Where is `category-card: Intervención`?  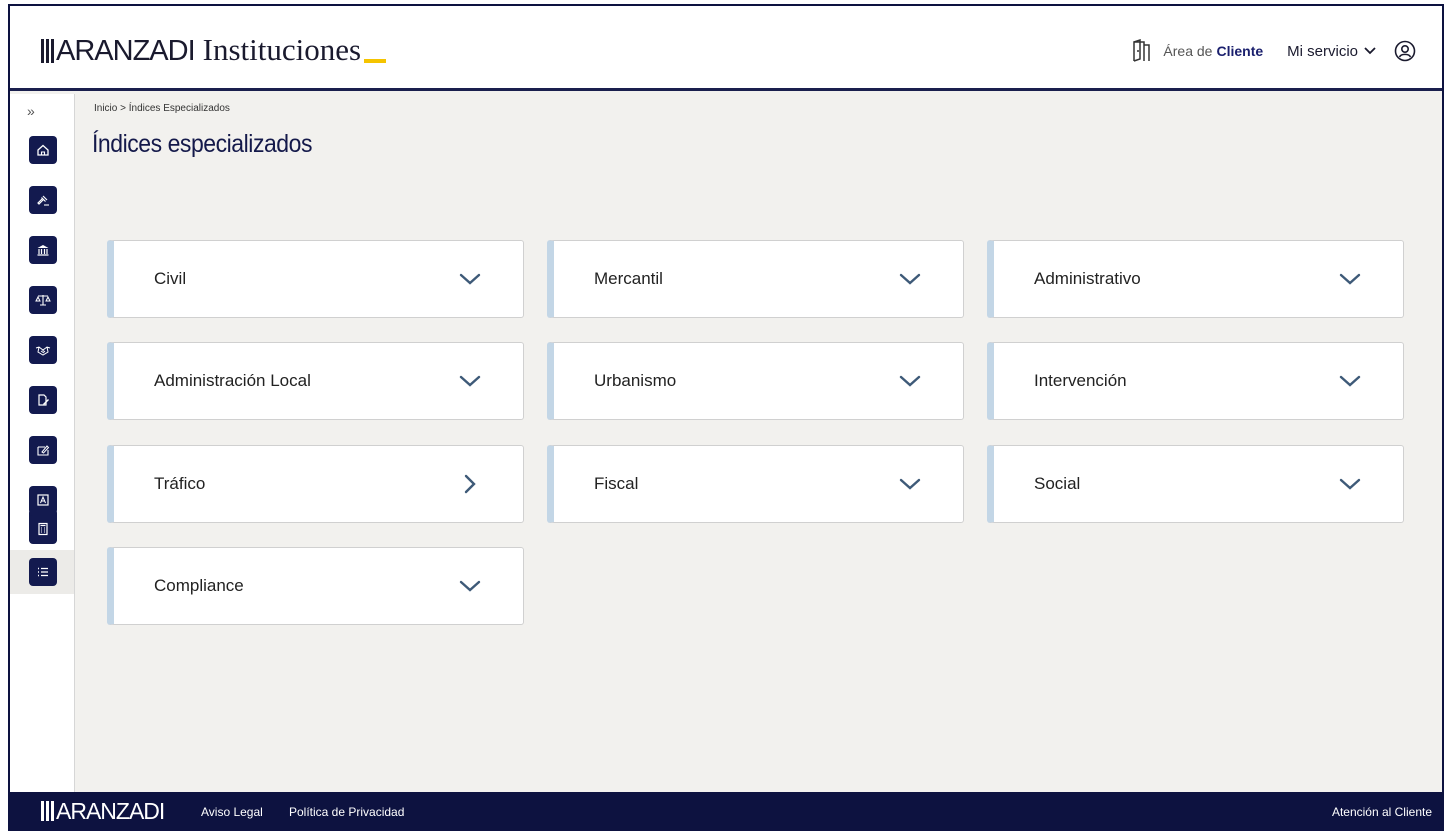
category-card: Intervención is located at coordinates (1195, 381).